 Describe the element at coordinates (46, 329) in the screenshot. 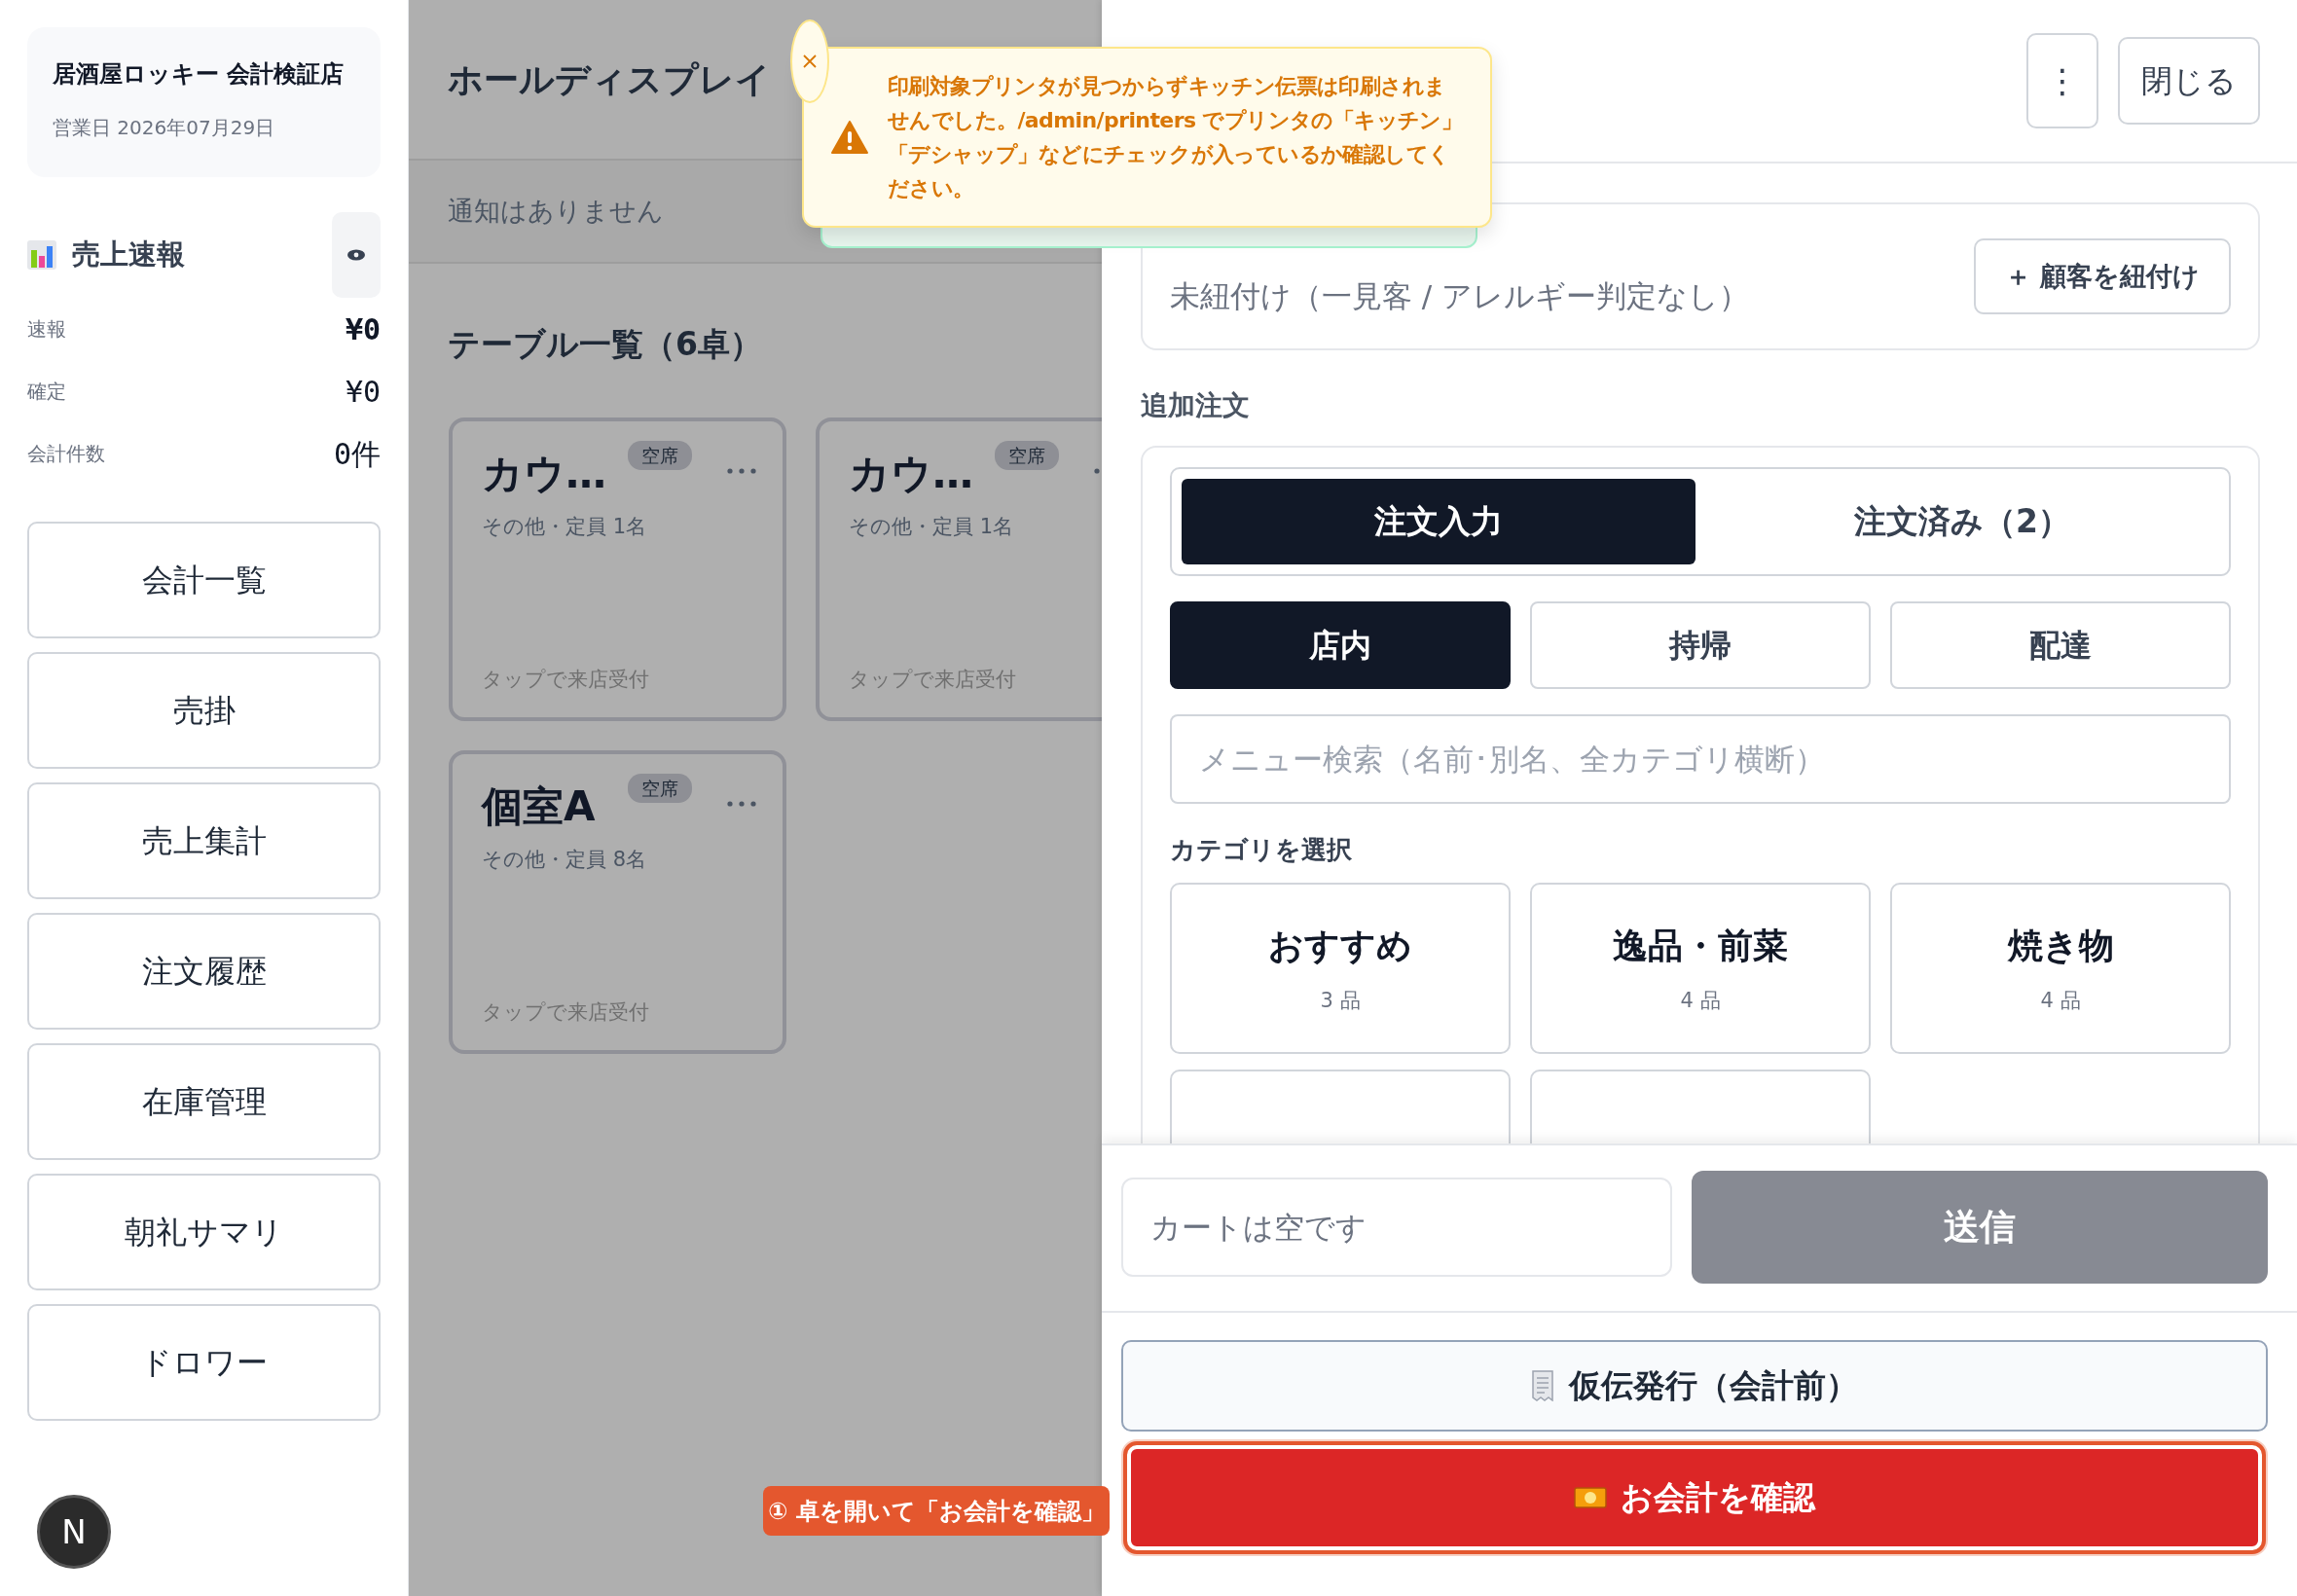

I see `stat-label: 速報` at that location.